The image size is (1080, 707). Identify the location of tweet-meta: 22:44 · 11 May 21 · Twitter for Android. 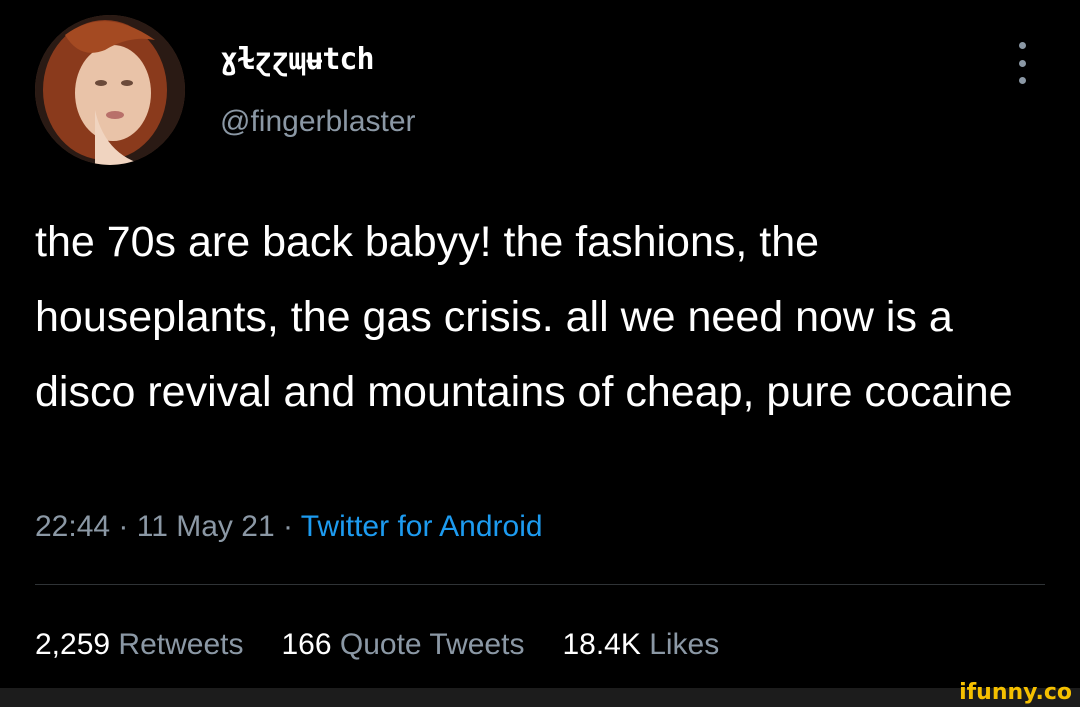
(289, 527).